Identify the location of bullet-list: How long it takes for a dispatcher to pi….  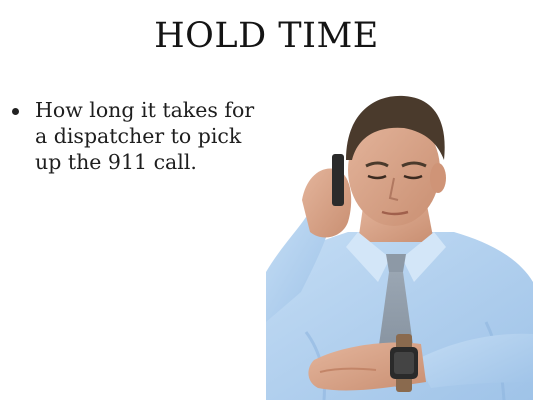
(135, 136).